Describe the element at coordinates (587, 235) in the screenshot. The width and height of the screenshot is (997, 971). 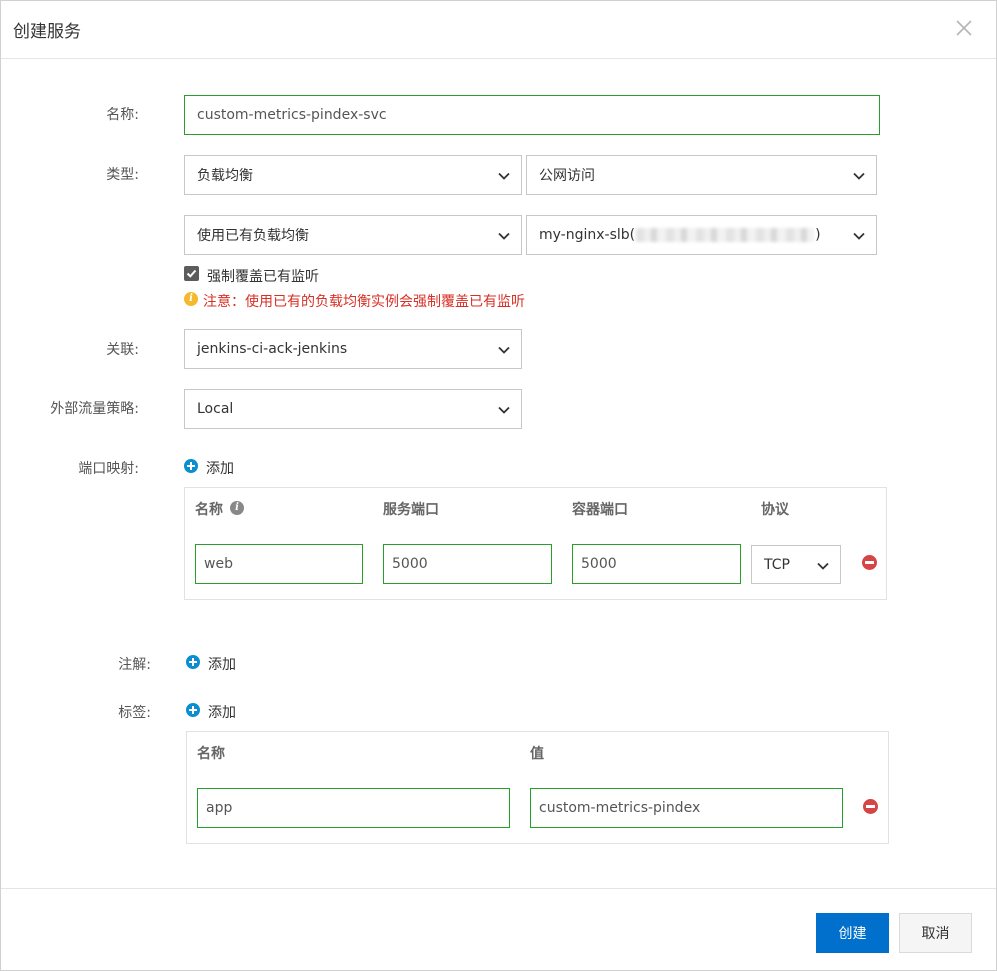
I see `slb-instance-prefix: my-nginx-slb(` at that location.